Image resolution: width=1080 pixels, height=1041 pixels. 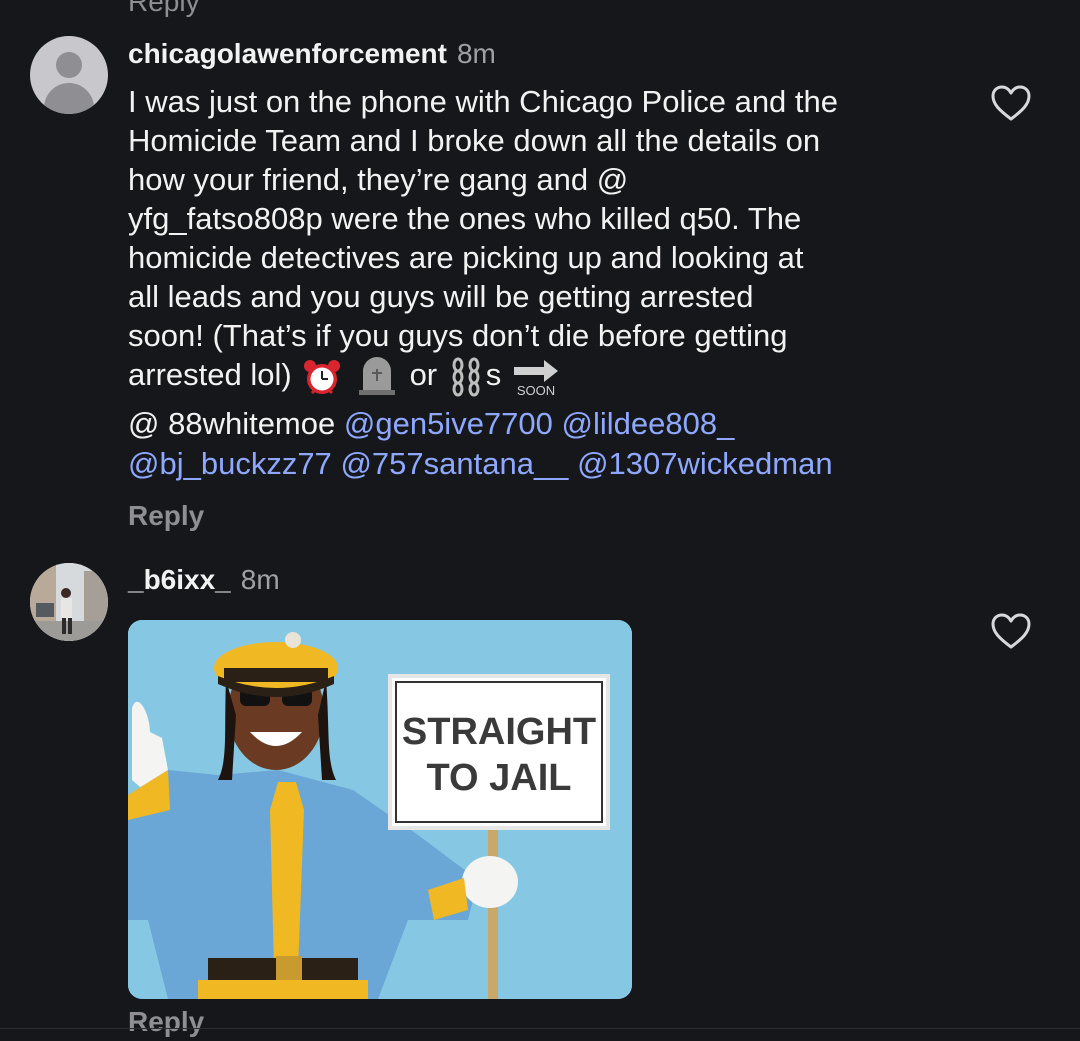 What do you see at coordinates (312, 54) in the screenshot?
I see `comment-username: chicagolawenforcement 8m` at bounding box center [312, 54].